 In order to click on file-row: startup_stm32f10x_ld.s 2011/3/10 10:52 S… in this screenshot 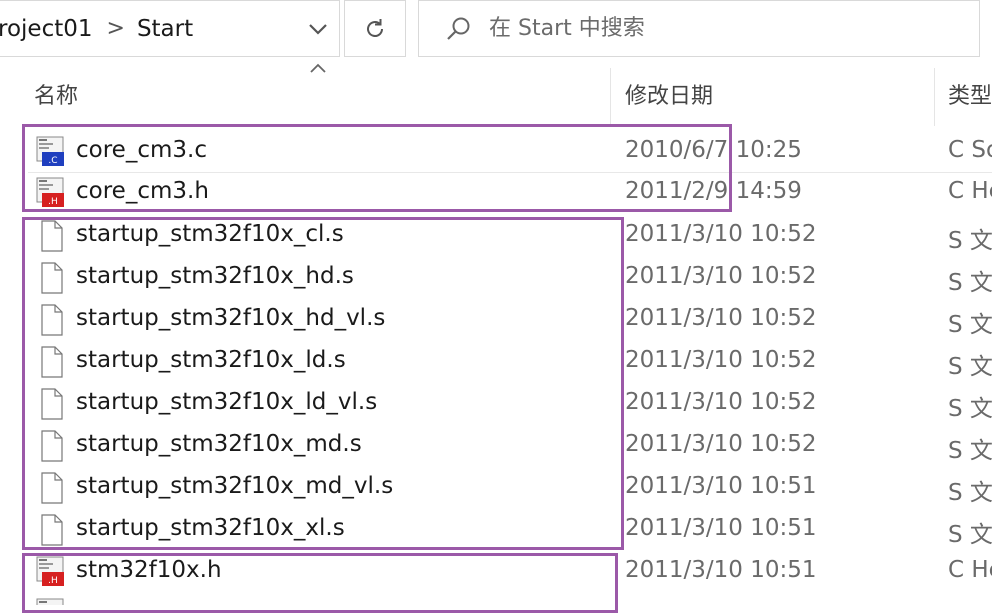, I will do `click(496, 362)`.